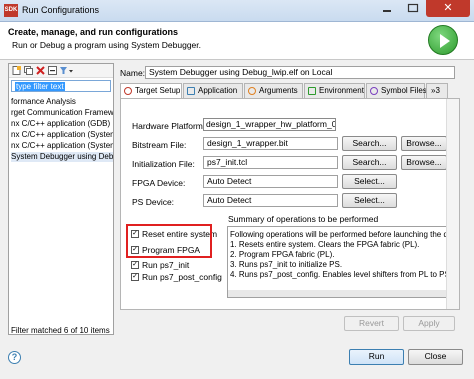  Describe the element at coordinates (169, 241) in the screenshot. I see `highlight-annotation-box` at that location.